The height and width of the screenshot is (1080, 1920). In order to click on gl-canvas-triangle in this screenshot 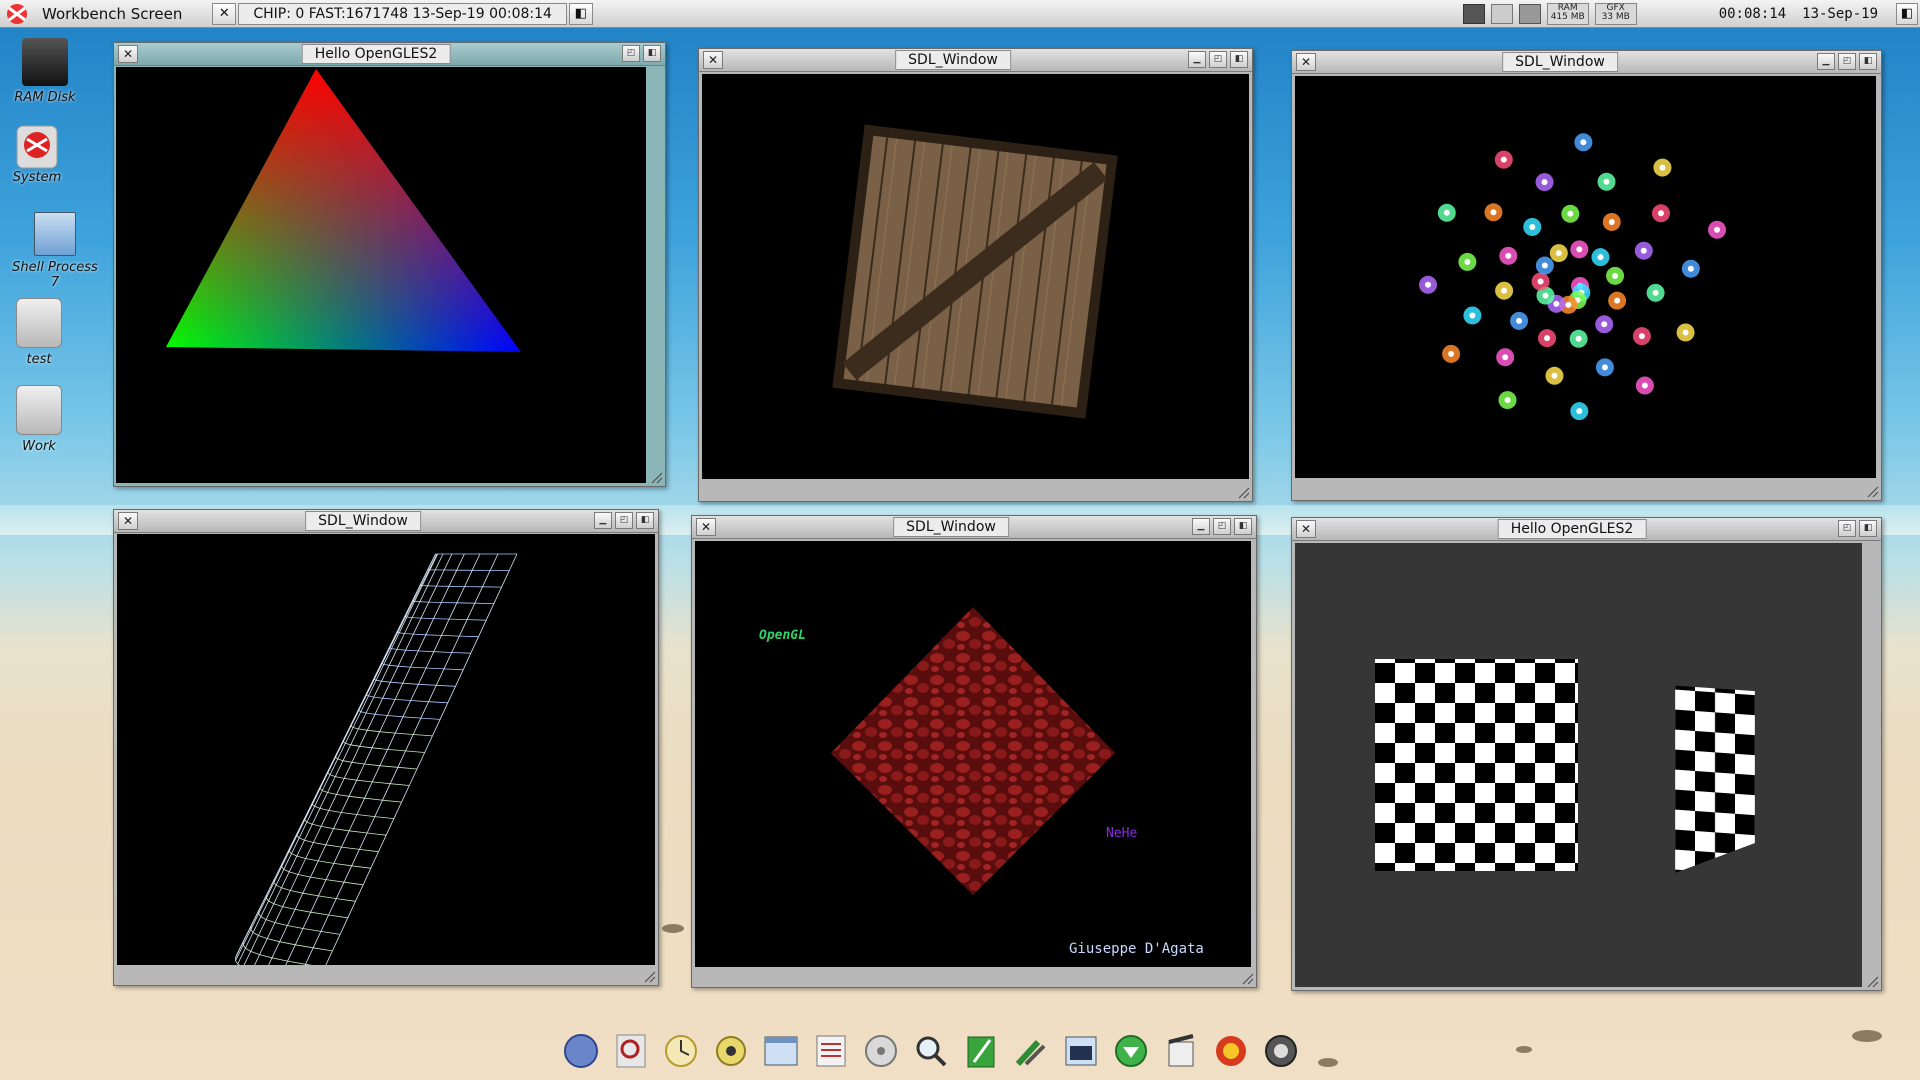, I will do `click(381, 275)`.